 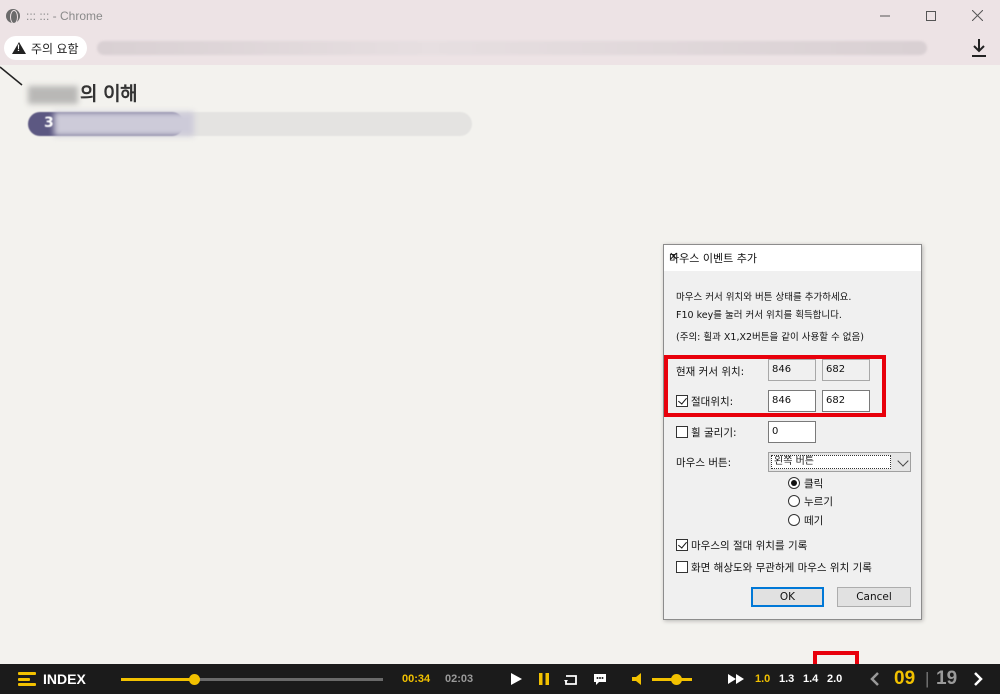 I want to click on pill-number: 3, so click(x=49, y=123).